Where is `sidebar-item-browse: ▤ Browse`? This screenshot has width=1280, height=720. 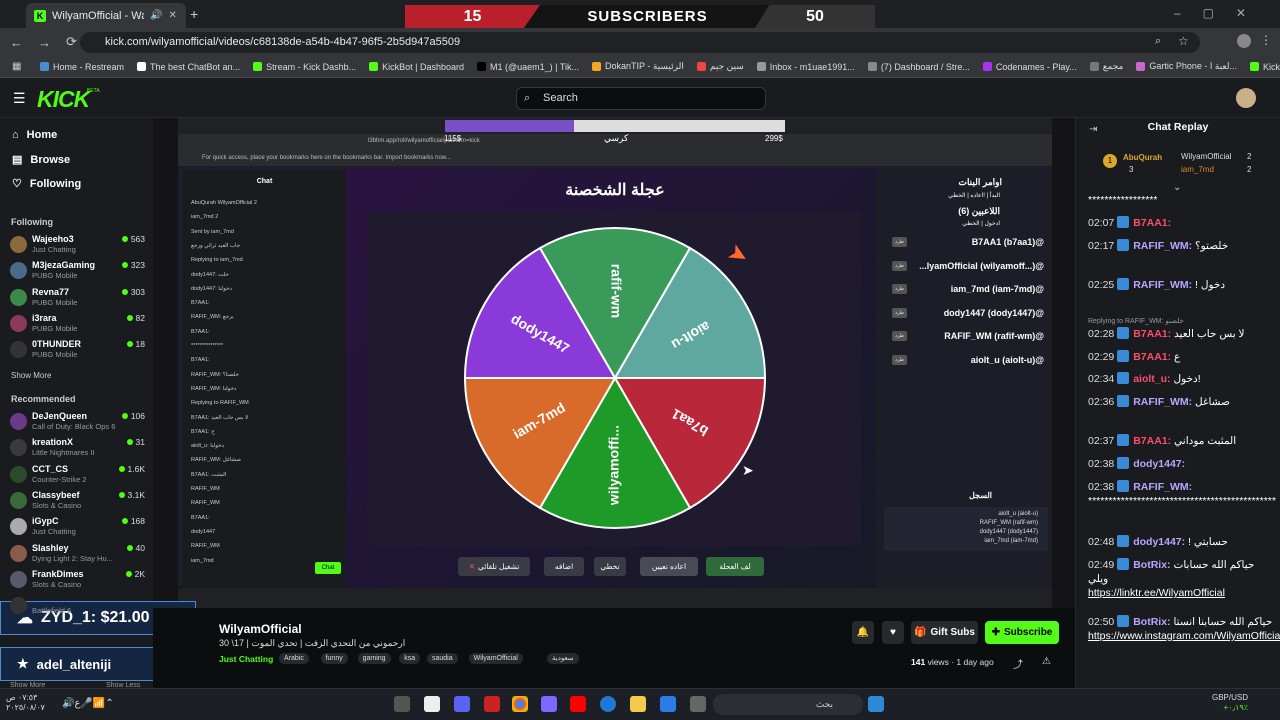
sidebar-item-browse: ▤ Browse is located at coordinates (41, 160).